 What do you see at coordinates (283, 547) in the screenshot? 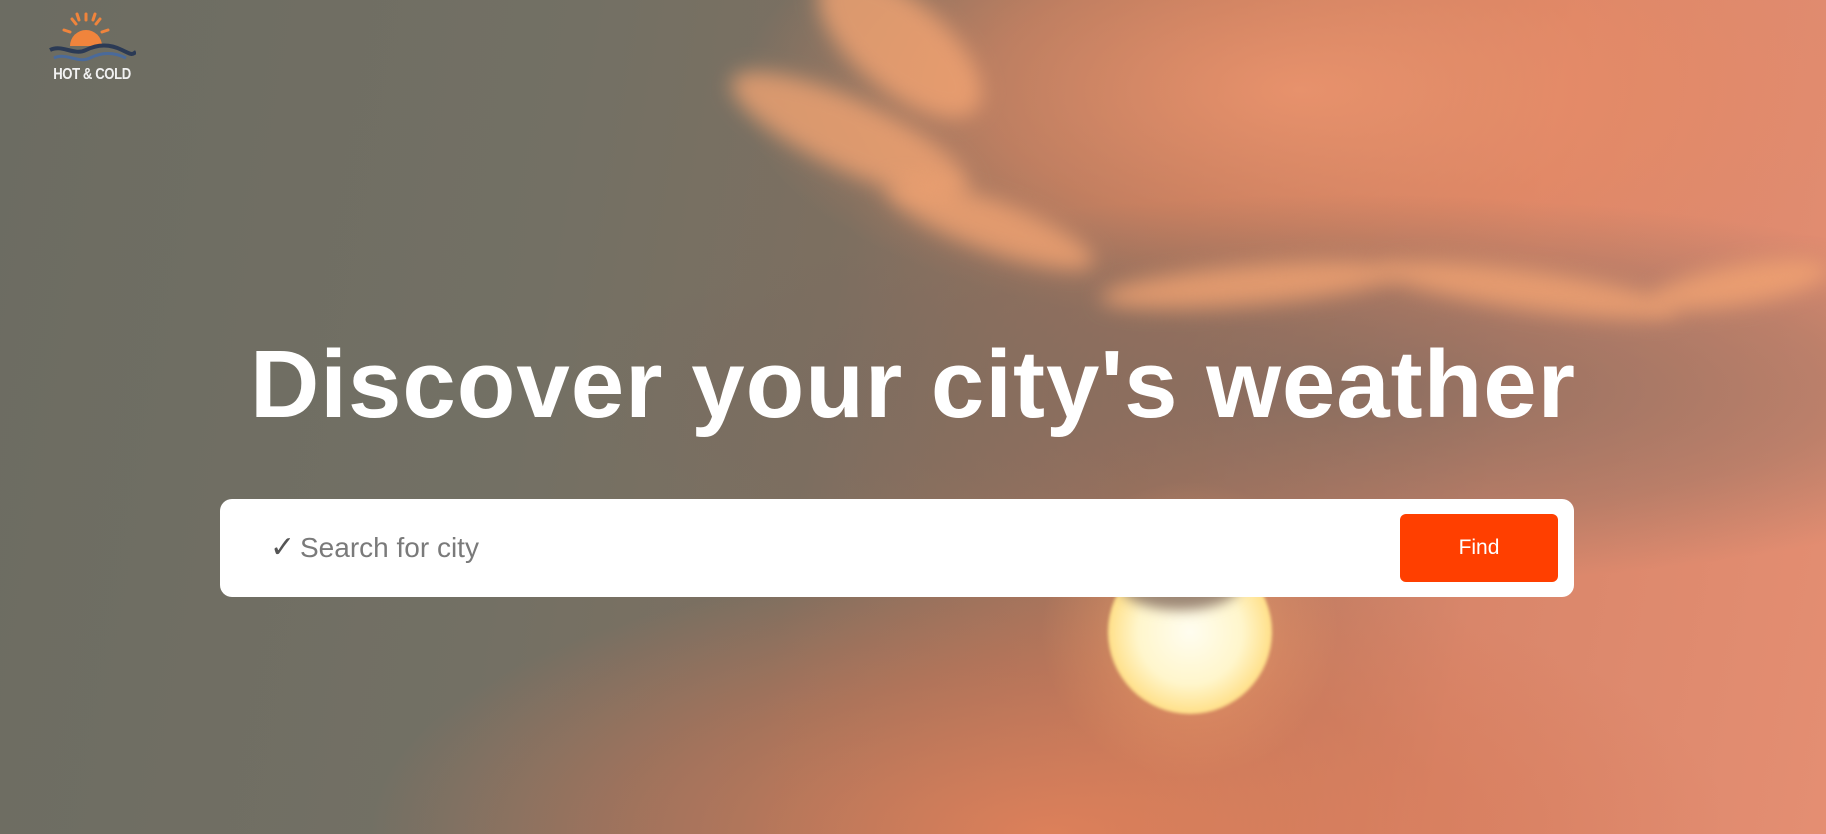
I see `check-icon: ✓` at bounding box center [283, 547].